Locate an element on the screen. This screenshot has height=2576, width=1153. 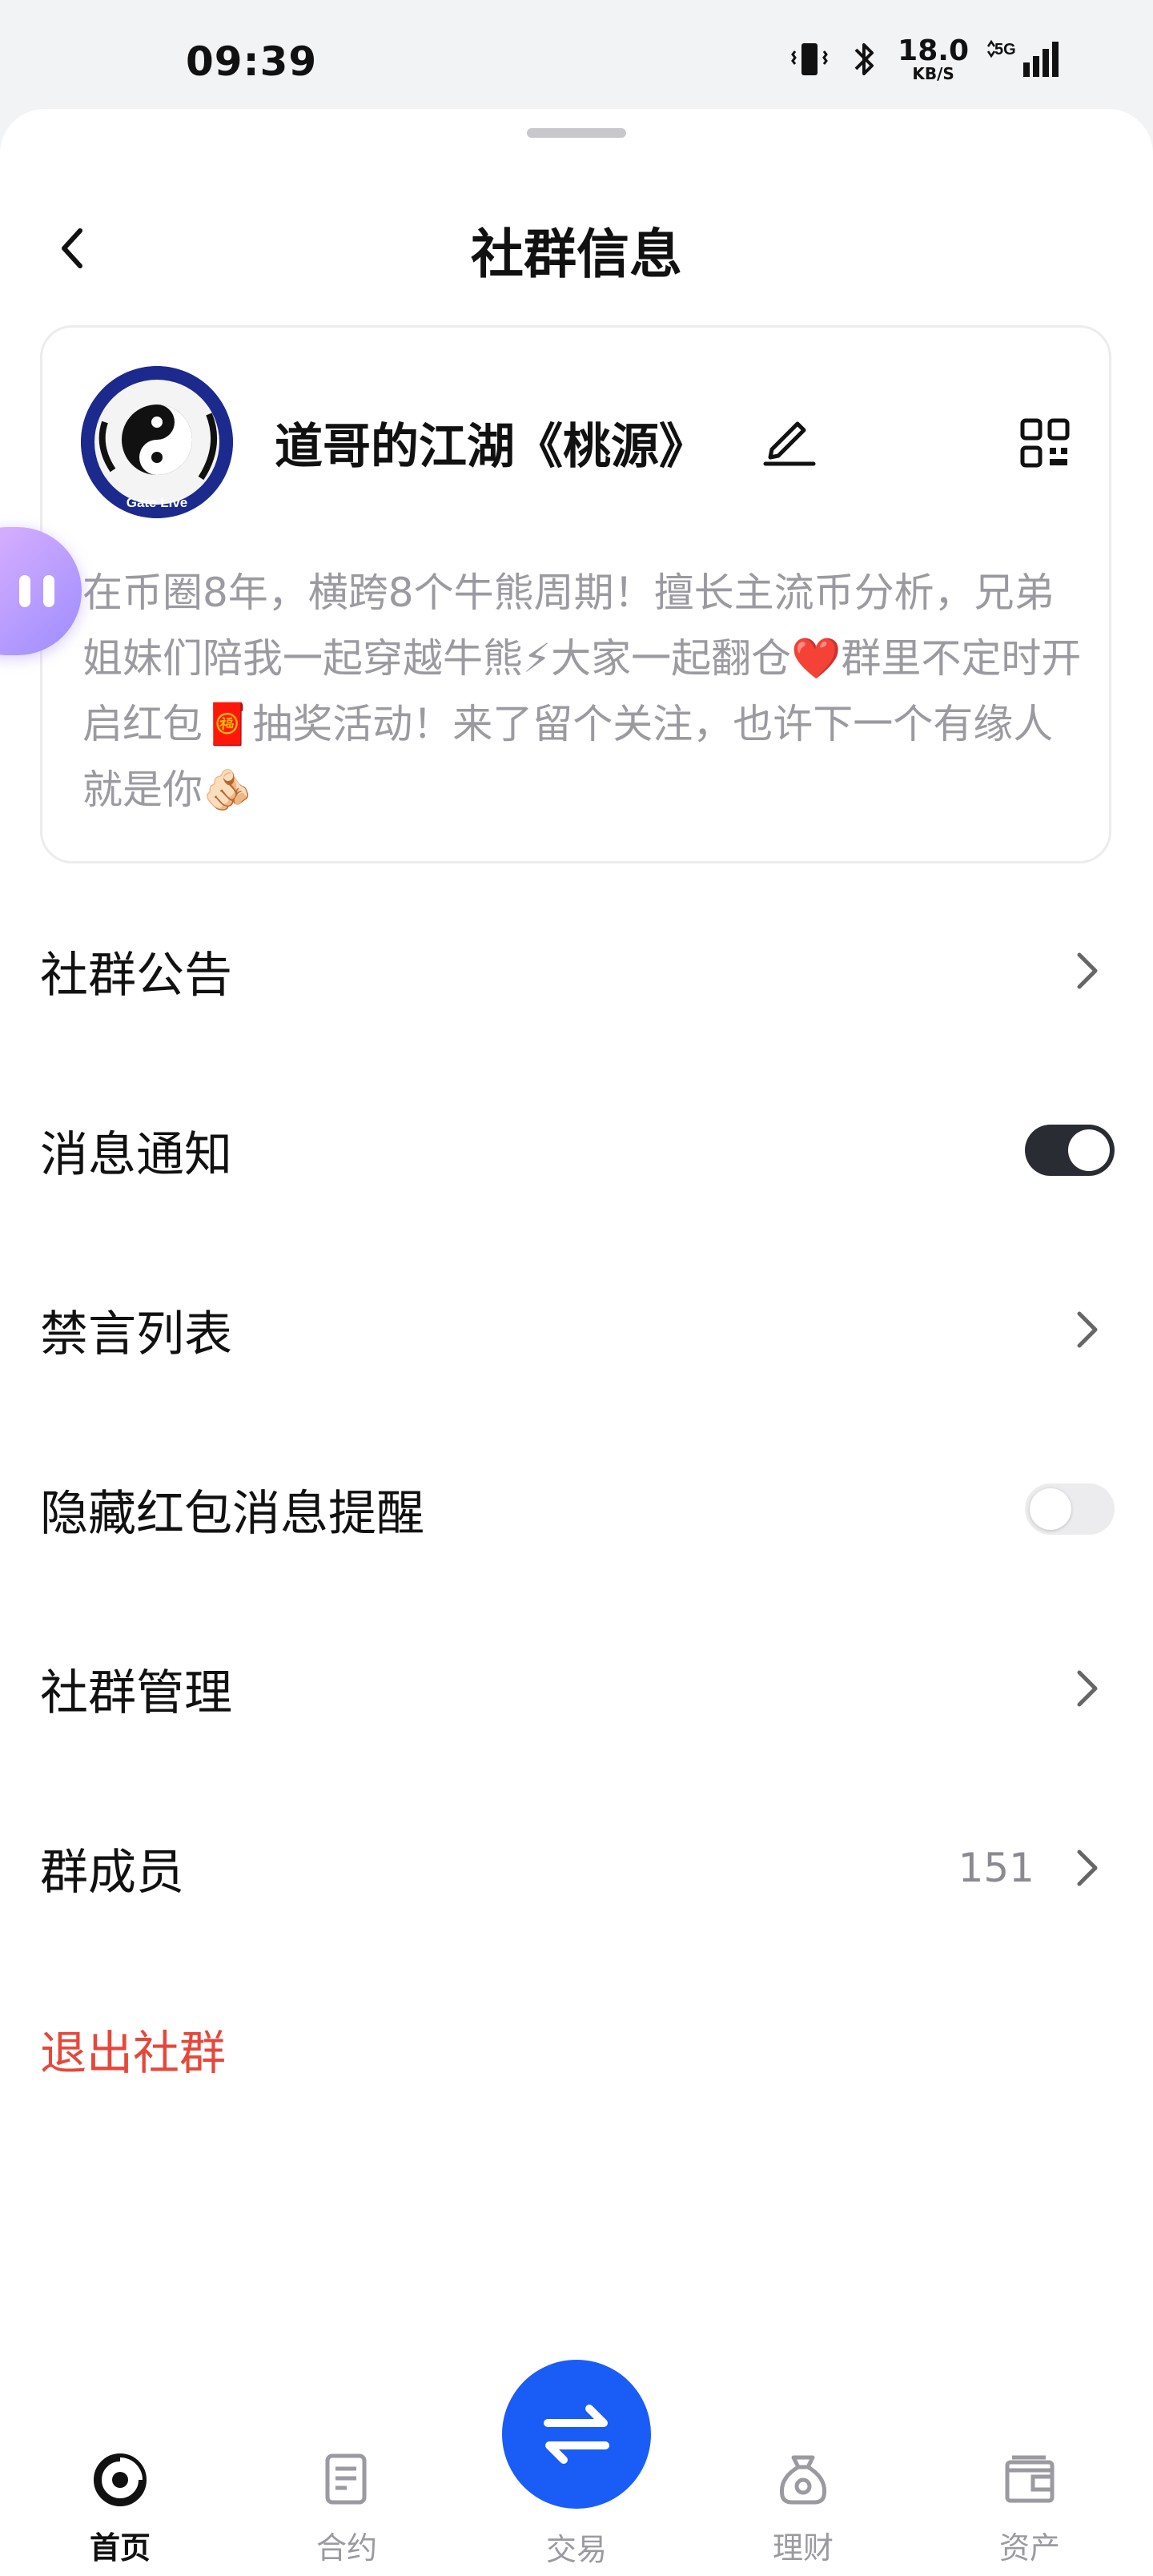
nav-trade-button is located at coordinates (576, 2434).